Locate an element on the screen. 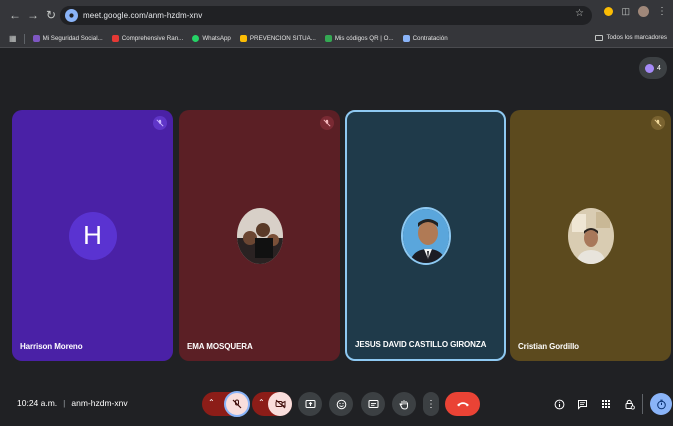  camera-control-group: ⌃ is located at coordinates (272, 404).